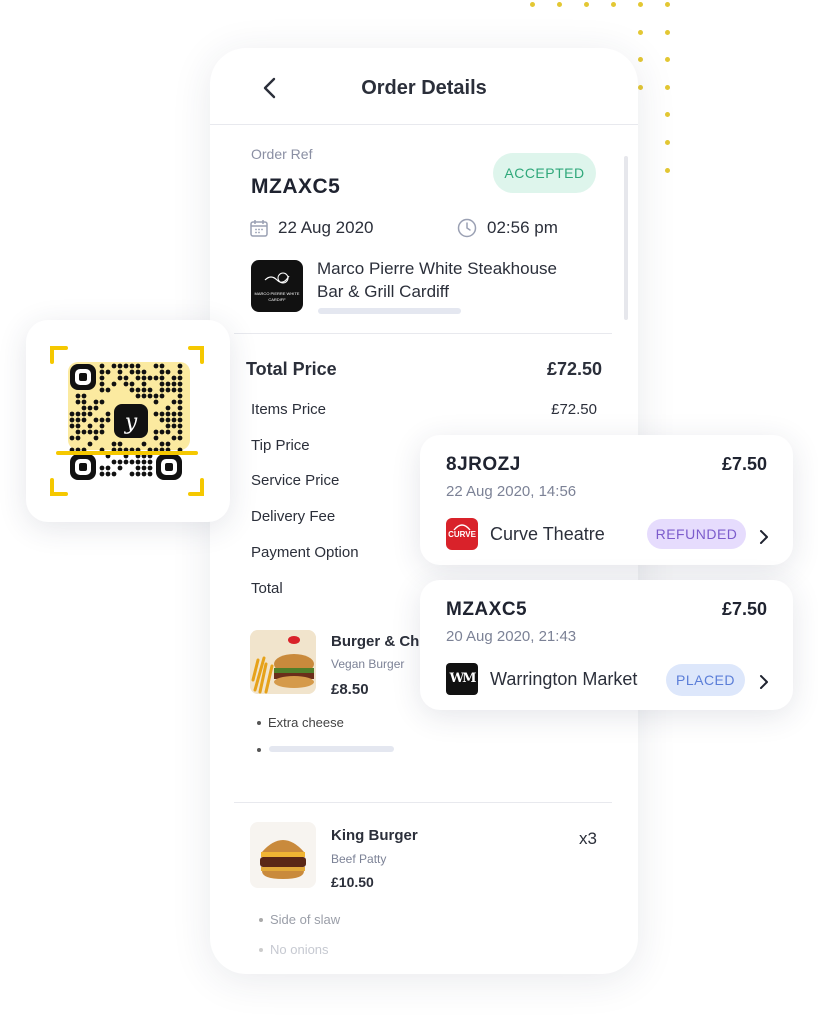  Describe the element at coordinates (128, 421) in the screenshot. I see `qr-code-card: y` at that location.